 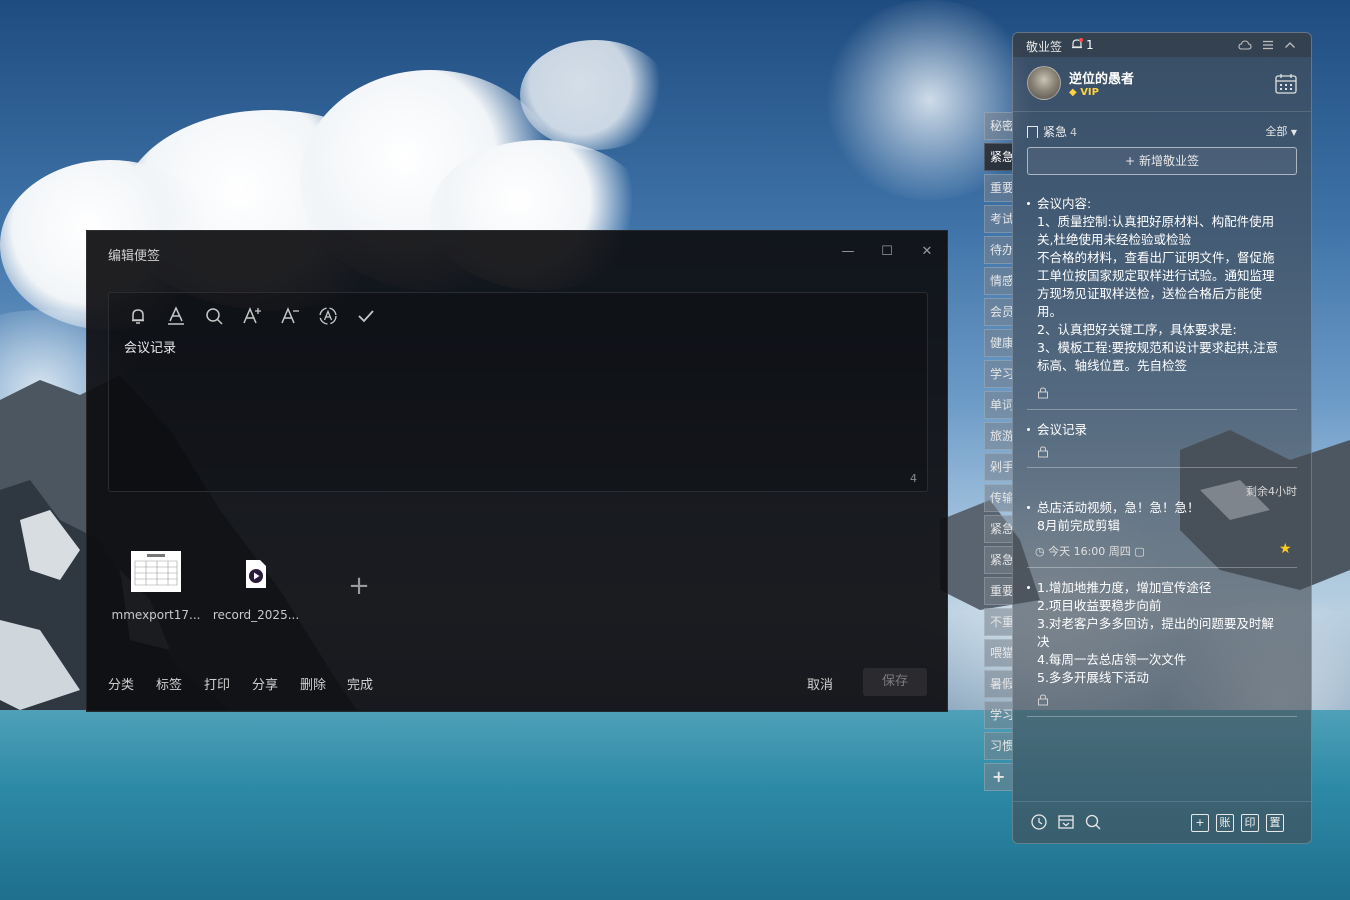 I want to click on tab-category: 传输, so click(x=998, y=498).